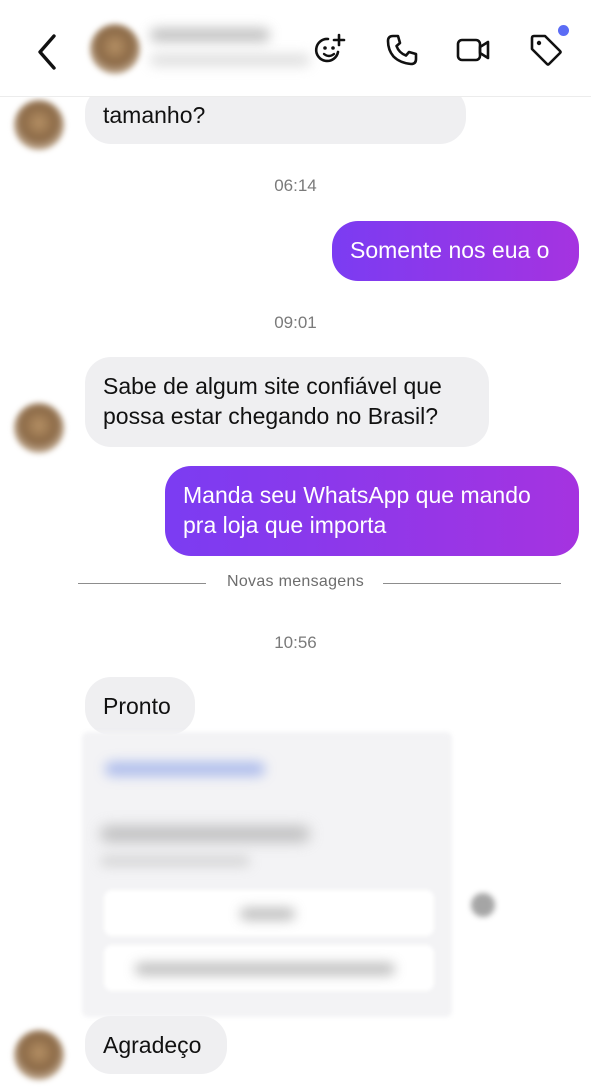  Describe the element at coordinates (205, 834) in the screenshot. I see `card-title` at that location.